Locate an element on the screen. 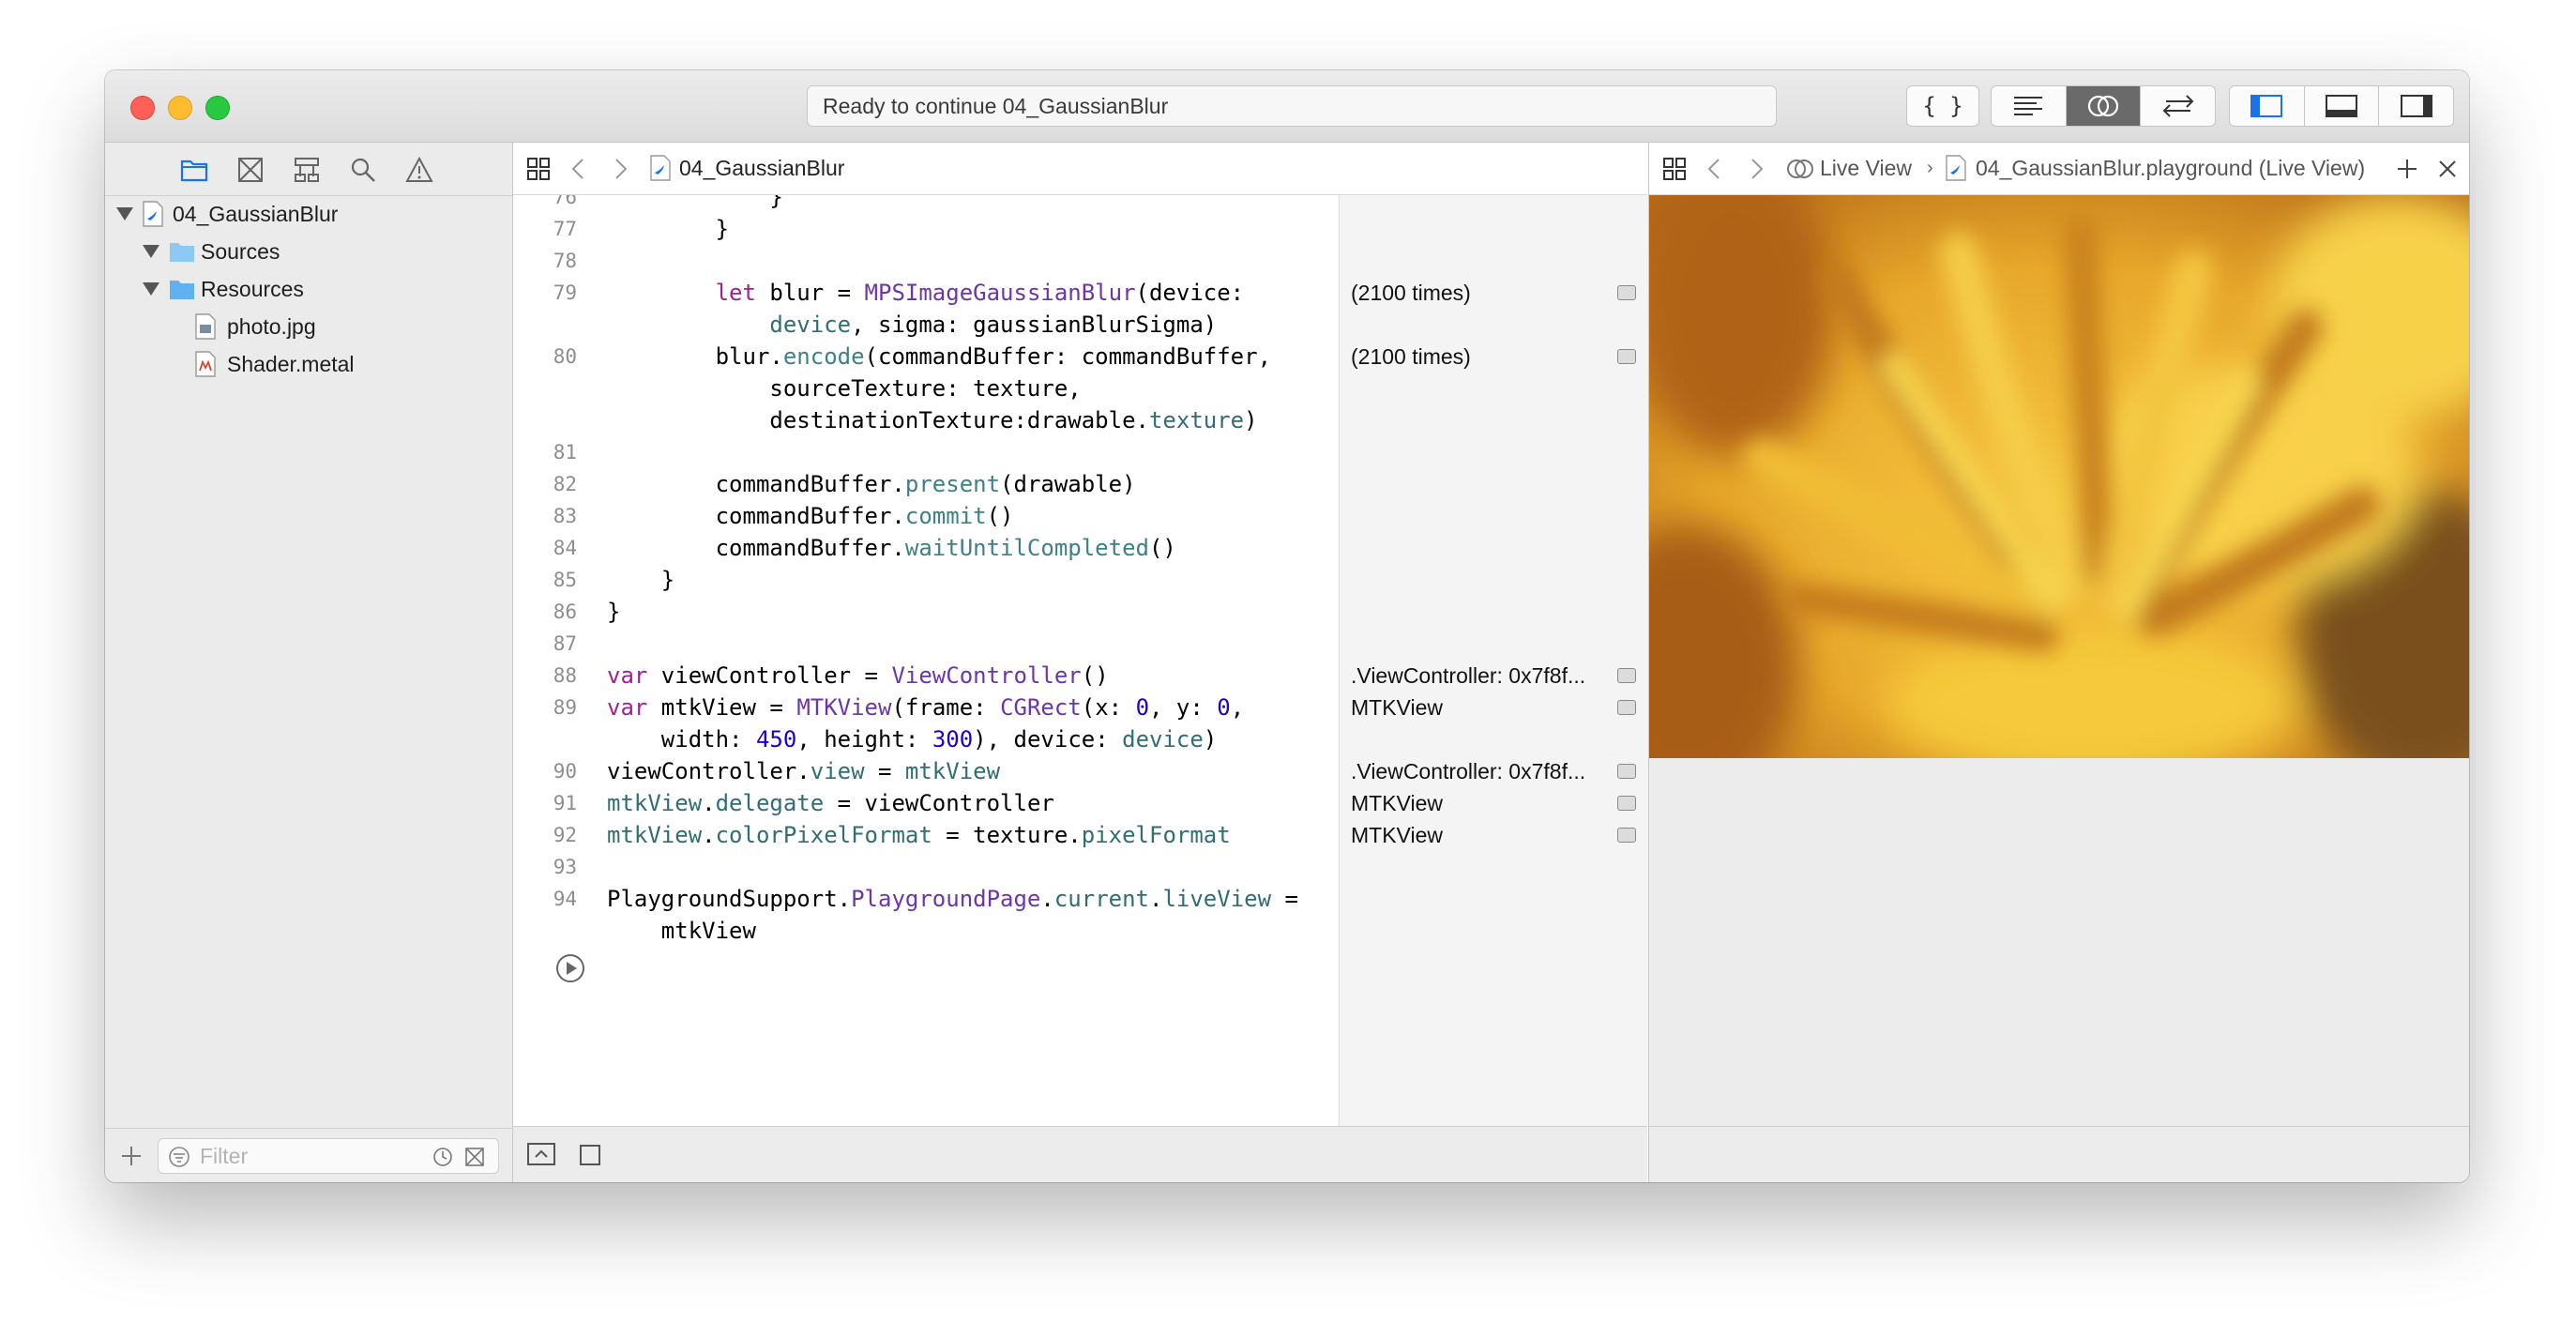 The width and height of the screenshot is (2576, 1323). navigator-filter-bar: Filter is located at coordinates (308, 1155).